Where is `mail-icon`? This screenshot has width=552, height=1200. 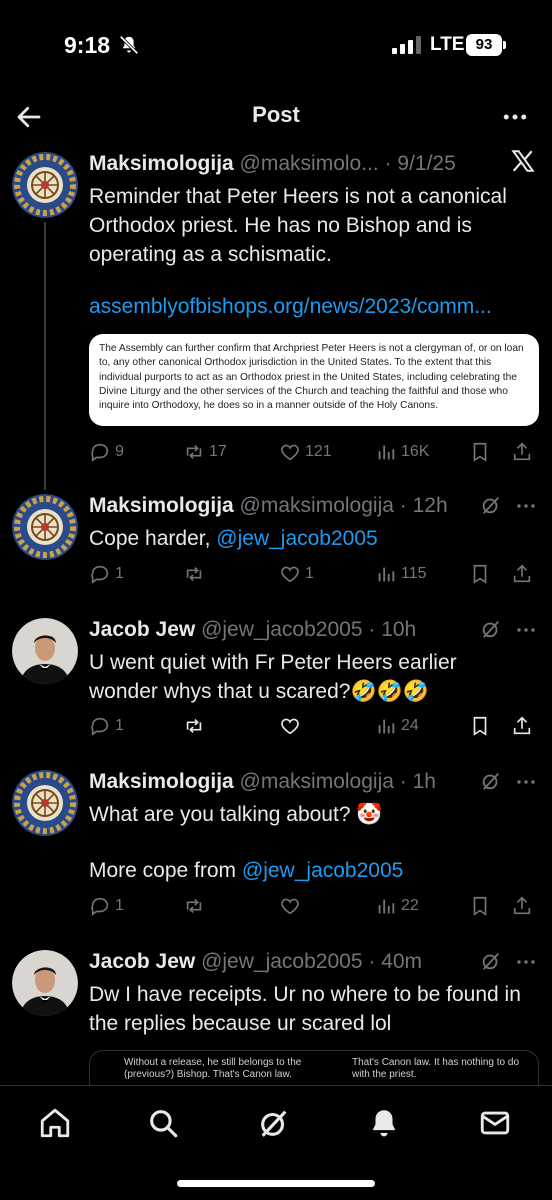 mail-icon is located at coordinates (495, 1123).